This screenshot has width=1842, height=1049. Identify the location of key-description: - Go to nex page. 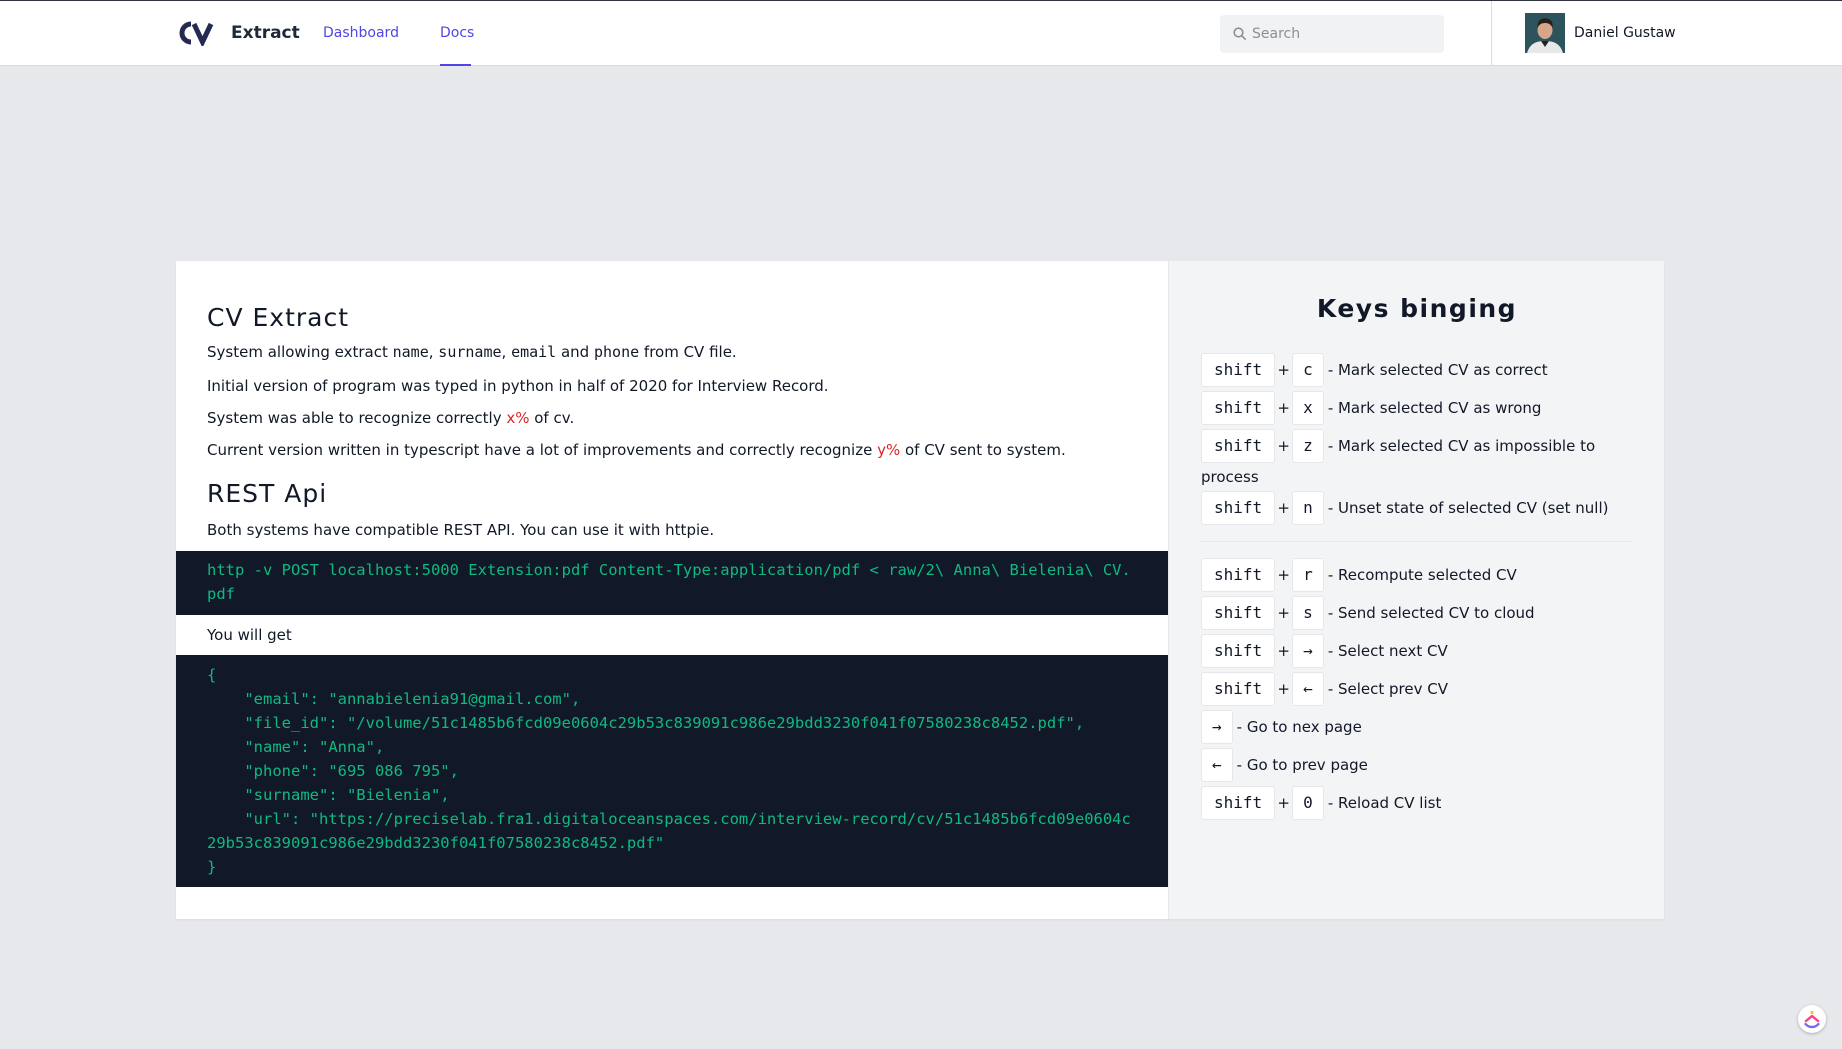
(1299, 727).